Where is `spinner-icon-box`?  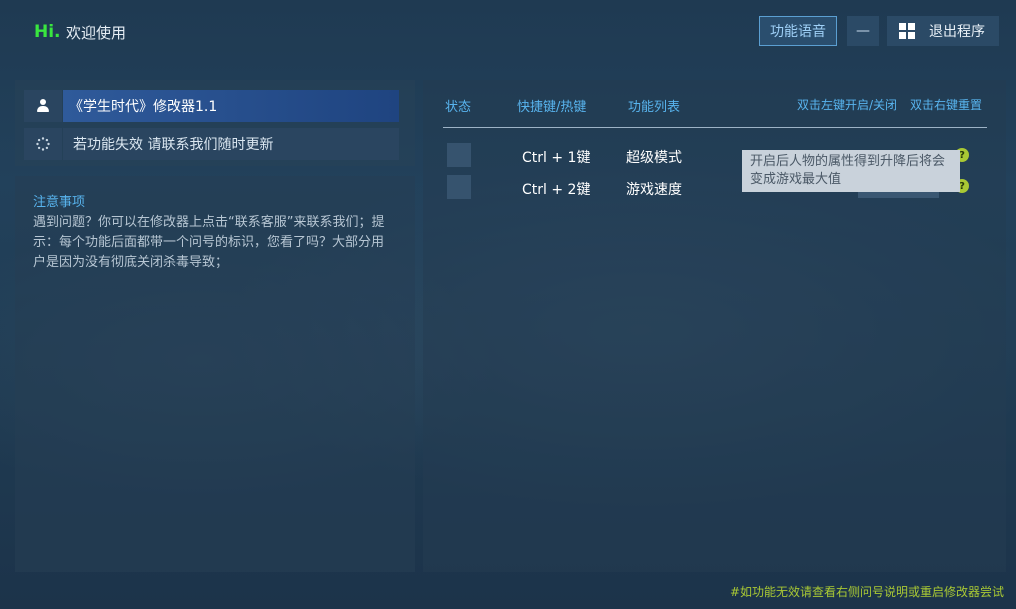 spinner-icon-box is located at coordinates (43, 144).